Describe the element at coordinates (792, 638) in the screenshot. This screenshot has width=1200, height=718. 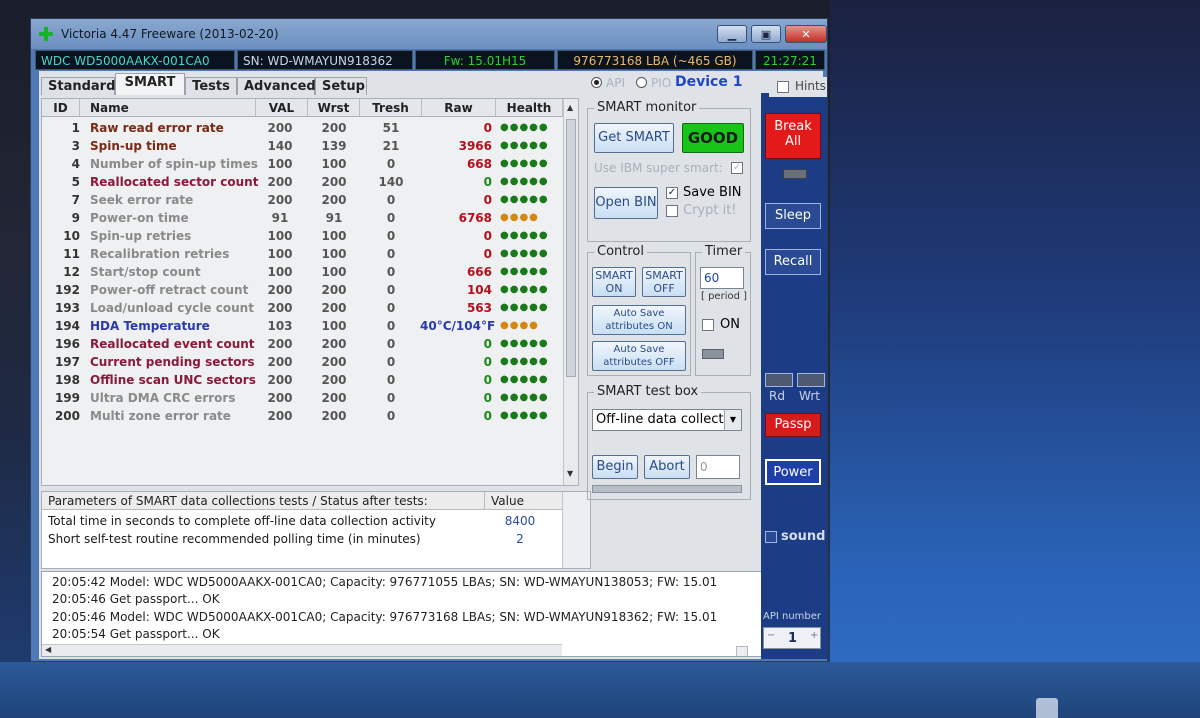
I see `api-number-spinner: − 1 +` at that location.